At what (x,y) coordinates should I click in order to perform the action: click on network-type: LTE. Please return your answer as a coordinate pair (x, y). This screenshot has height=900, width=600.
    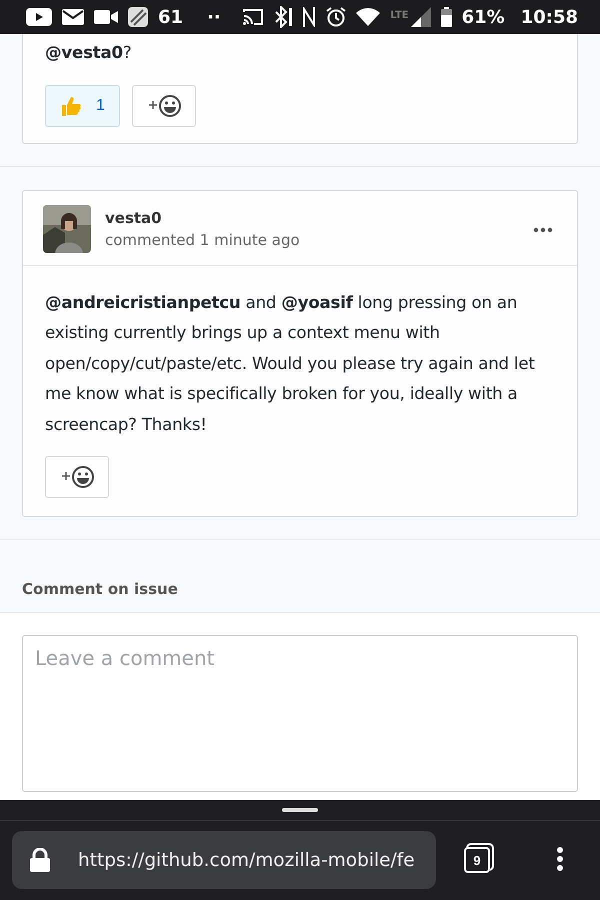
    Looking at the image, I should click on (399, 15).